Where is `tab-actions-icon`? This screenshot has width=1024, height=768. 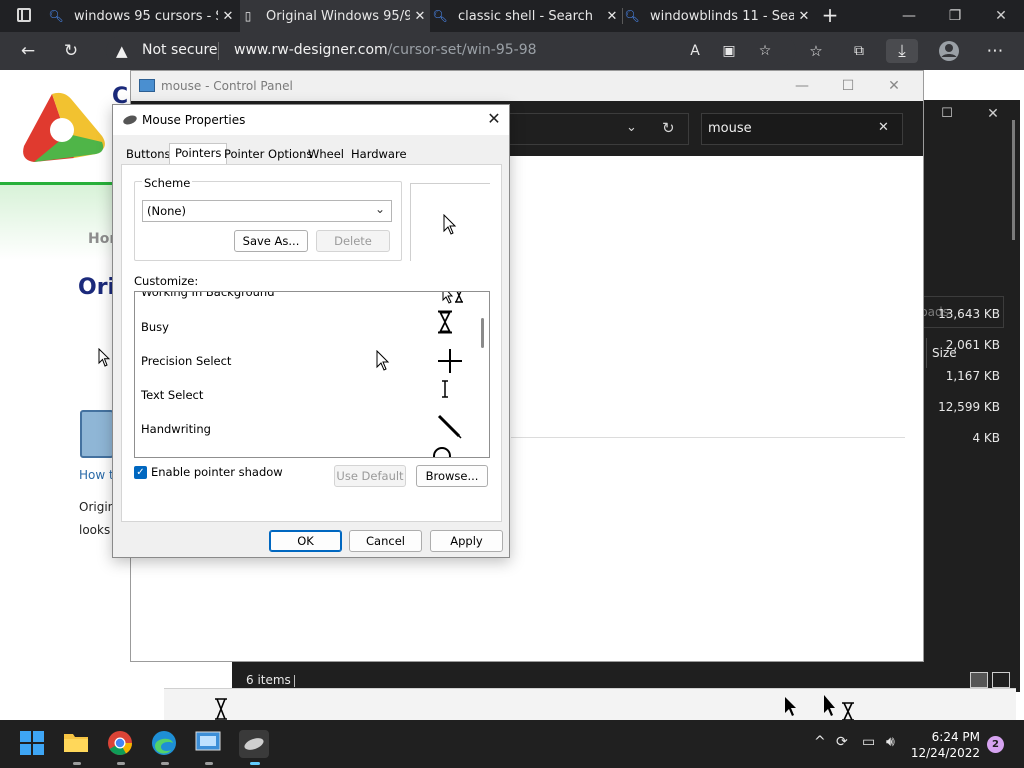
tab-actions-icon is located at coordinates (24, 15).